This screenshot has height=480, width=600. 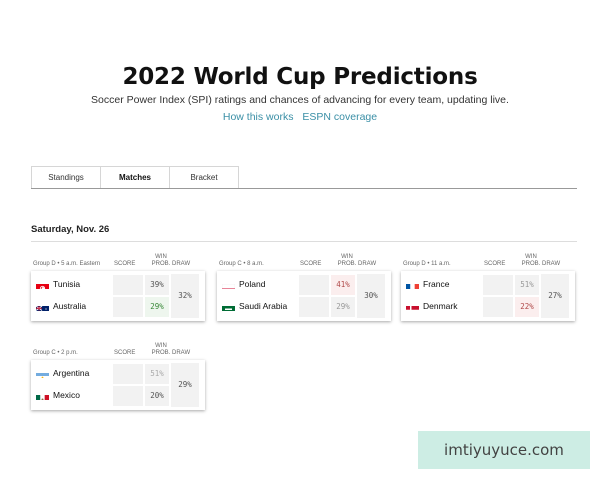 I want to click on team-name: Poland, so click(x=252, y=284).